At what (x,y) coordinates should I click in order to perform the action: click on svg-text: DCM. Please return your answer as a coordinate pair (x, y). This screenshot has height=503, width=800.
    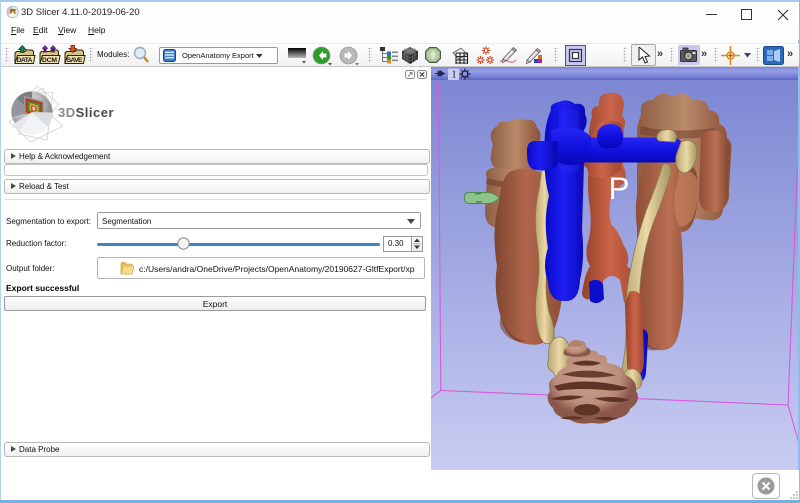
    Looking at the image, I should click on (49, 60).